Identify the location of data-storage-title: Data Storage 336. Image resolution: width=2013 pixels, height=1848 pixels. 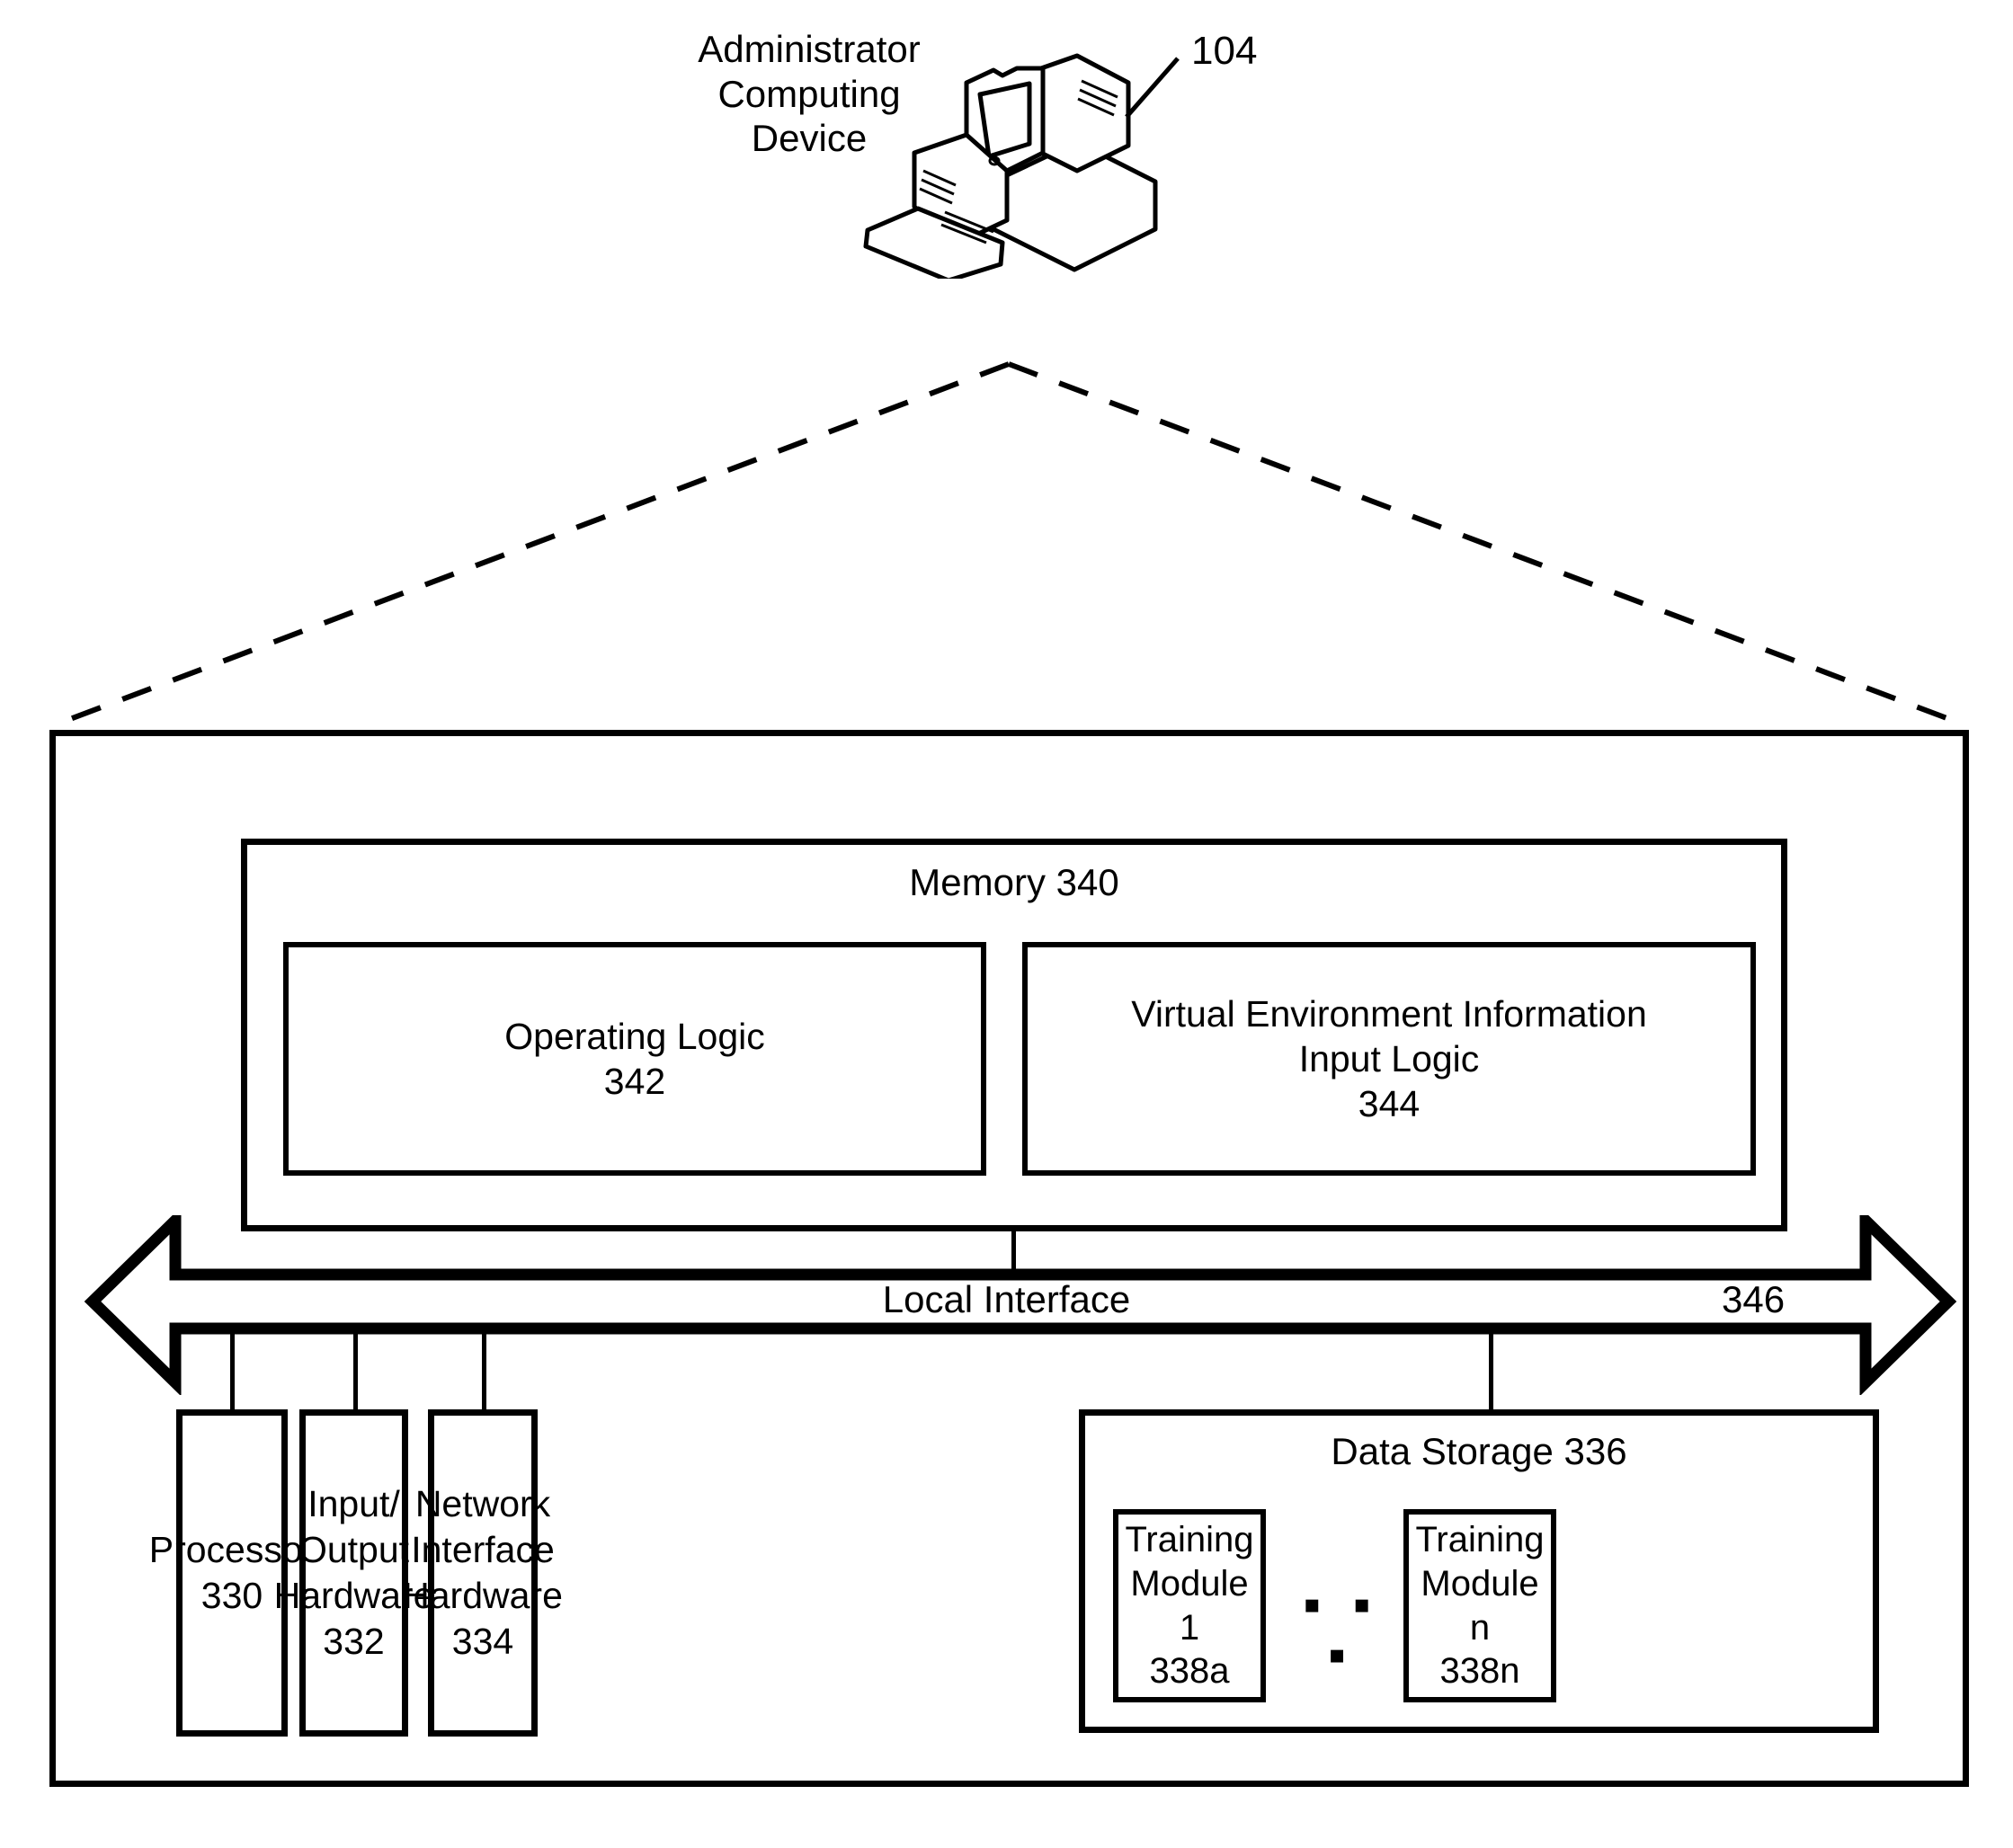
(1479, 1451).